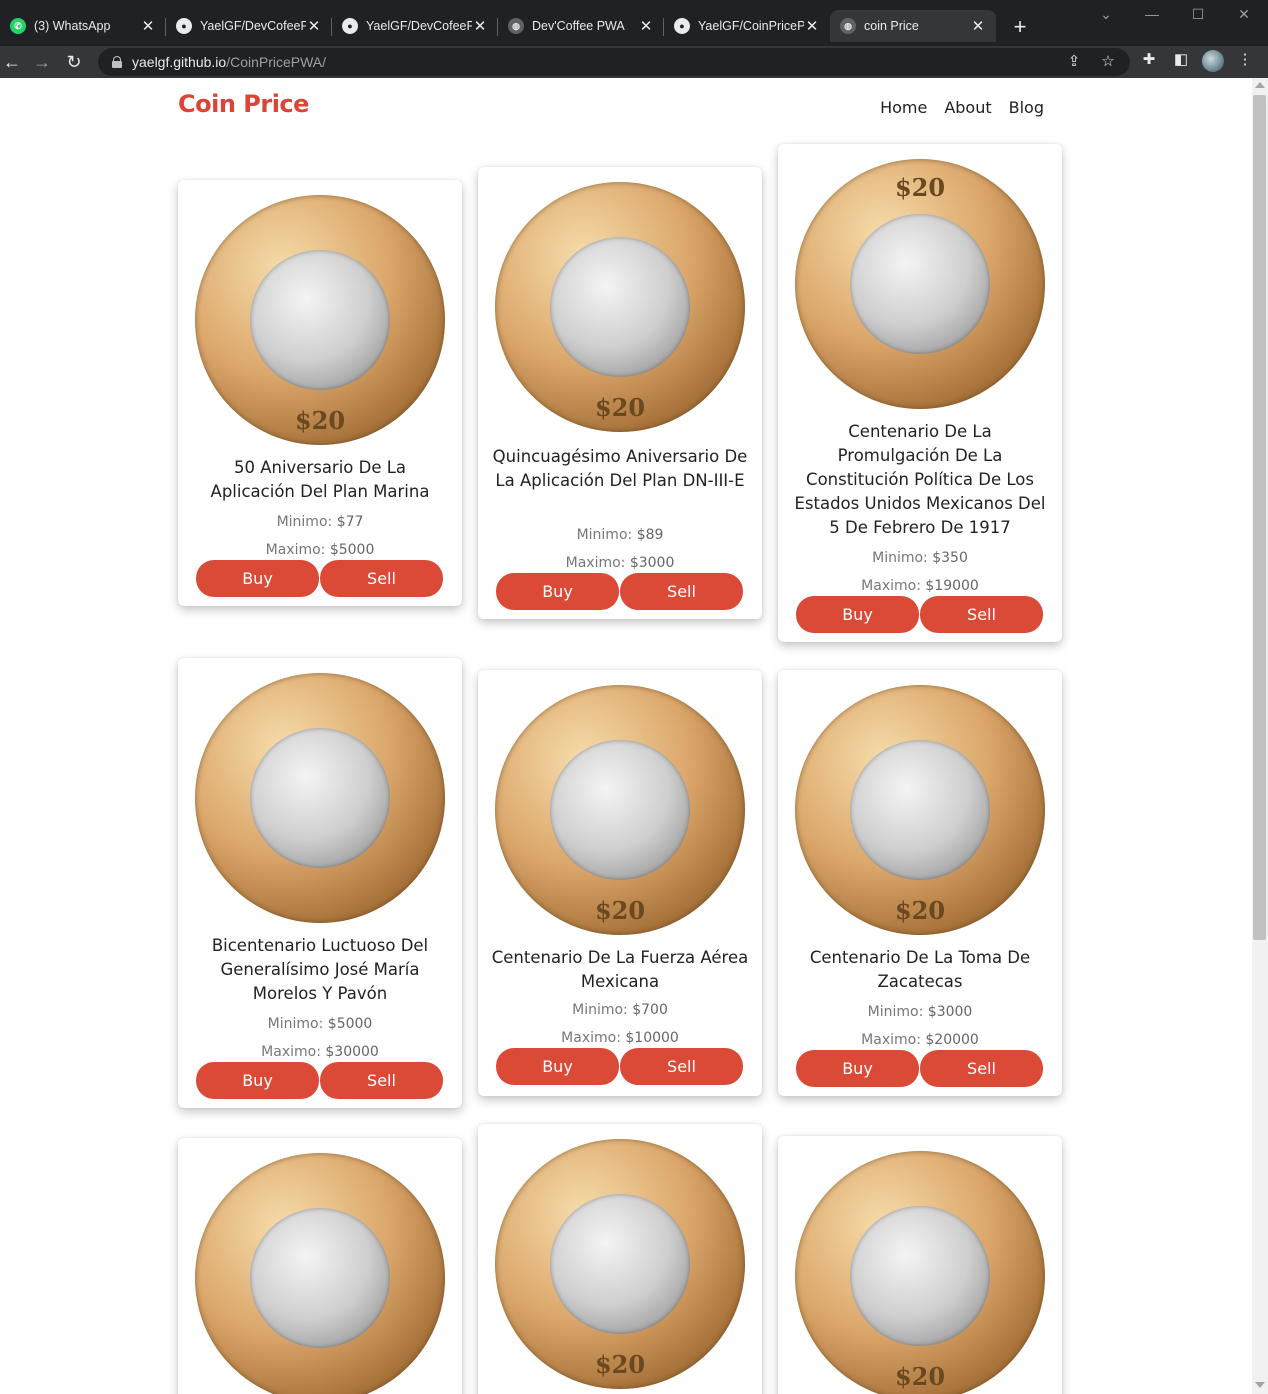 Image resolution: width=1268 pixels, height=1394 pixels. Describe the element at coordinates (614, 62) in the screenshot. I see `address-bar: yaelgf.github.io/CoinPricePWA/ ⇪ ☆` at that location.